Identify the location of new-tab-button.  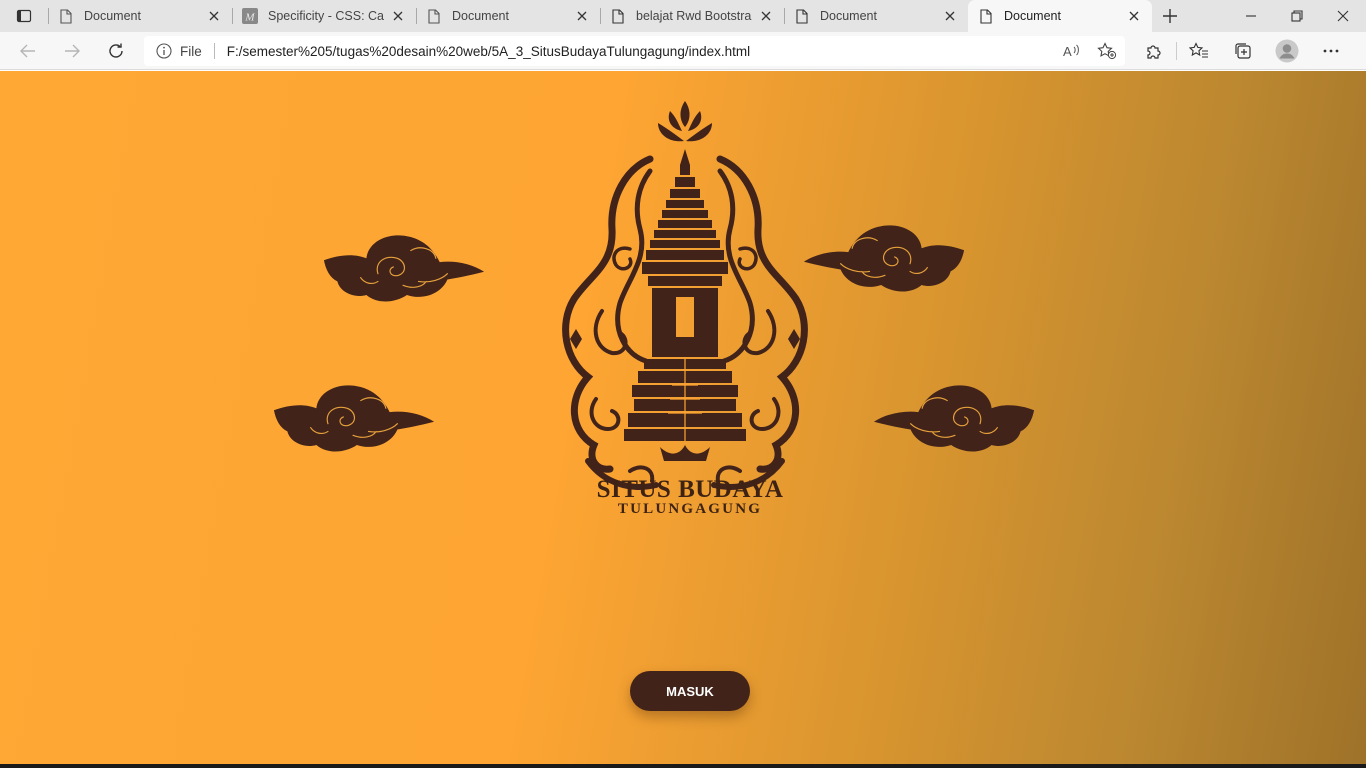
(1170, 16).